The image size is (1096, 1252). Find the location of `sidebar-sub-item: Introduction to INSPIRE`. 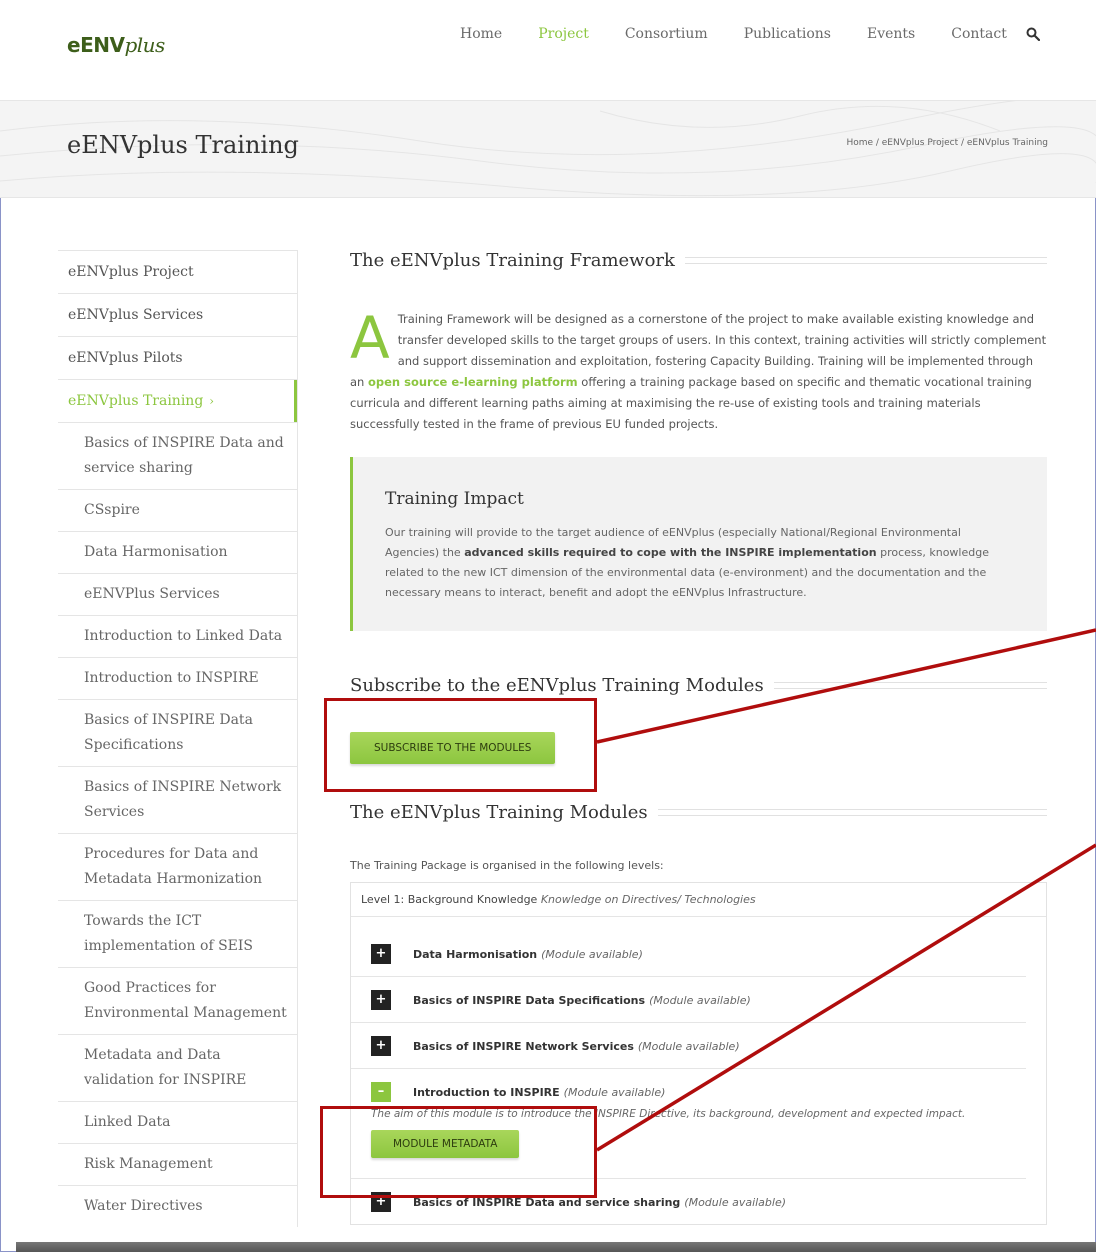

sidebar-sub-item: Introduction to INSPIRE is located at coordinates (178, 678).